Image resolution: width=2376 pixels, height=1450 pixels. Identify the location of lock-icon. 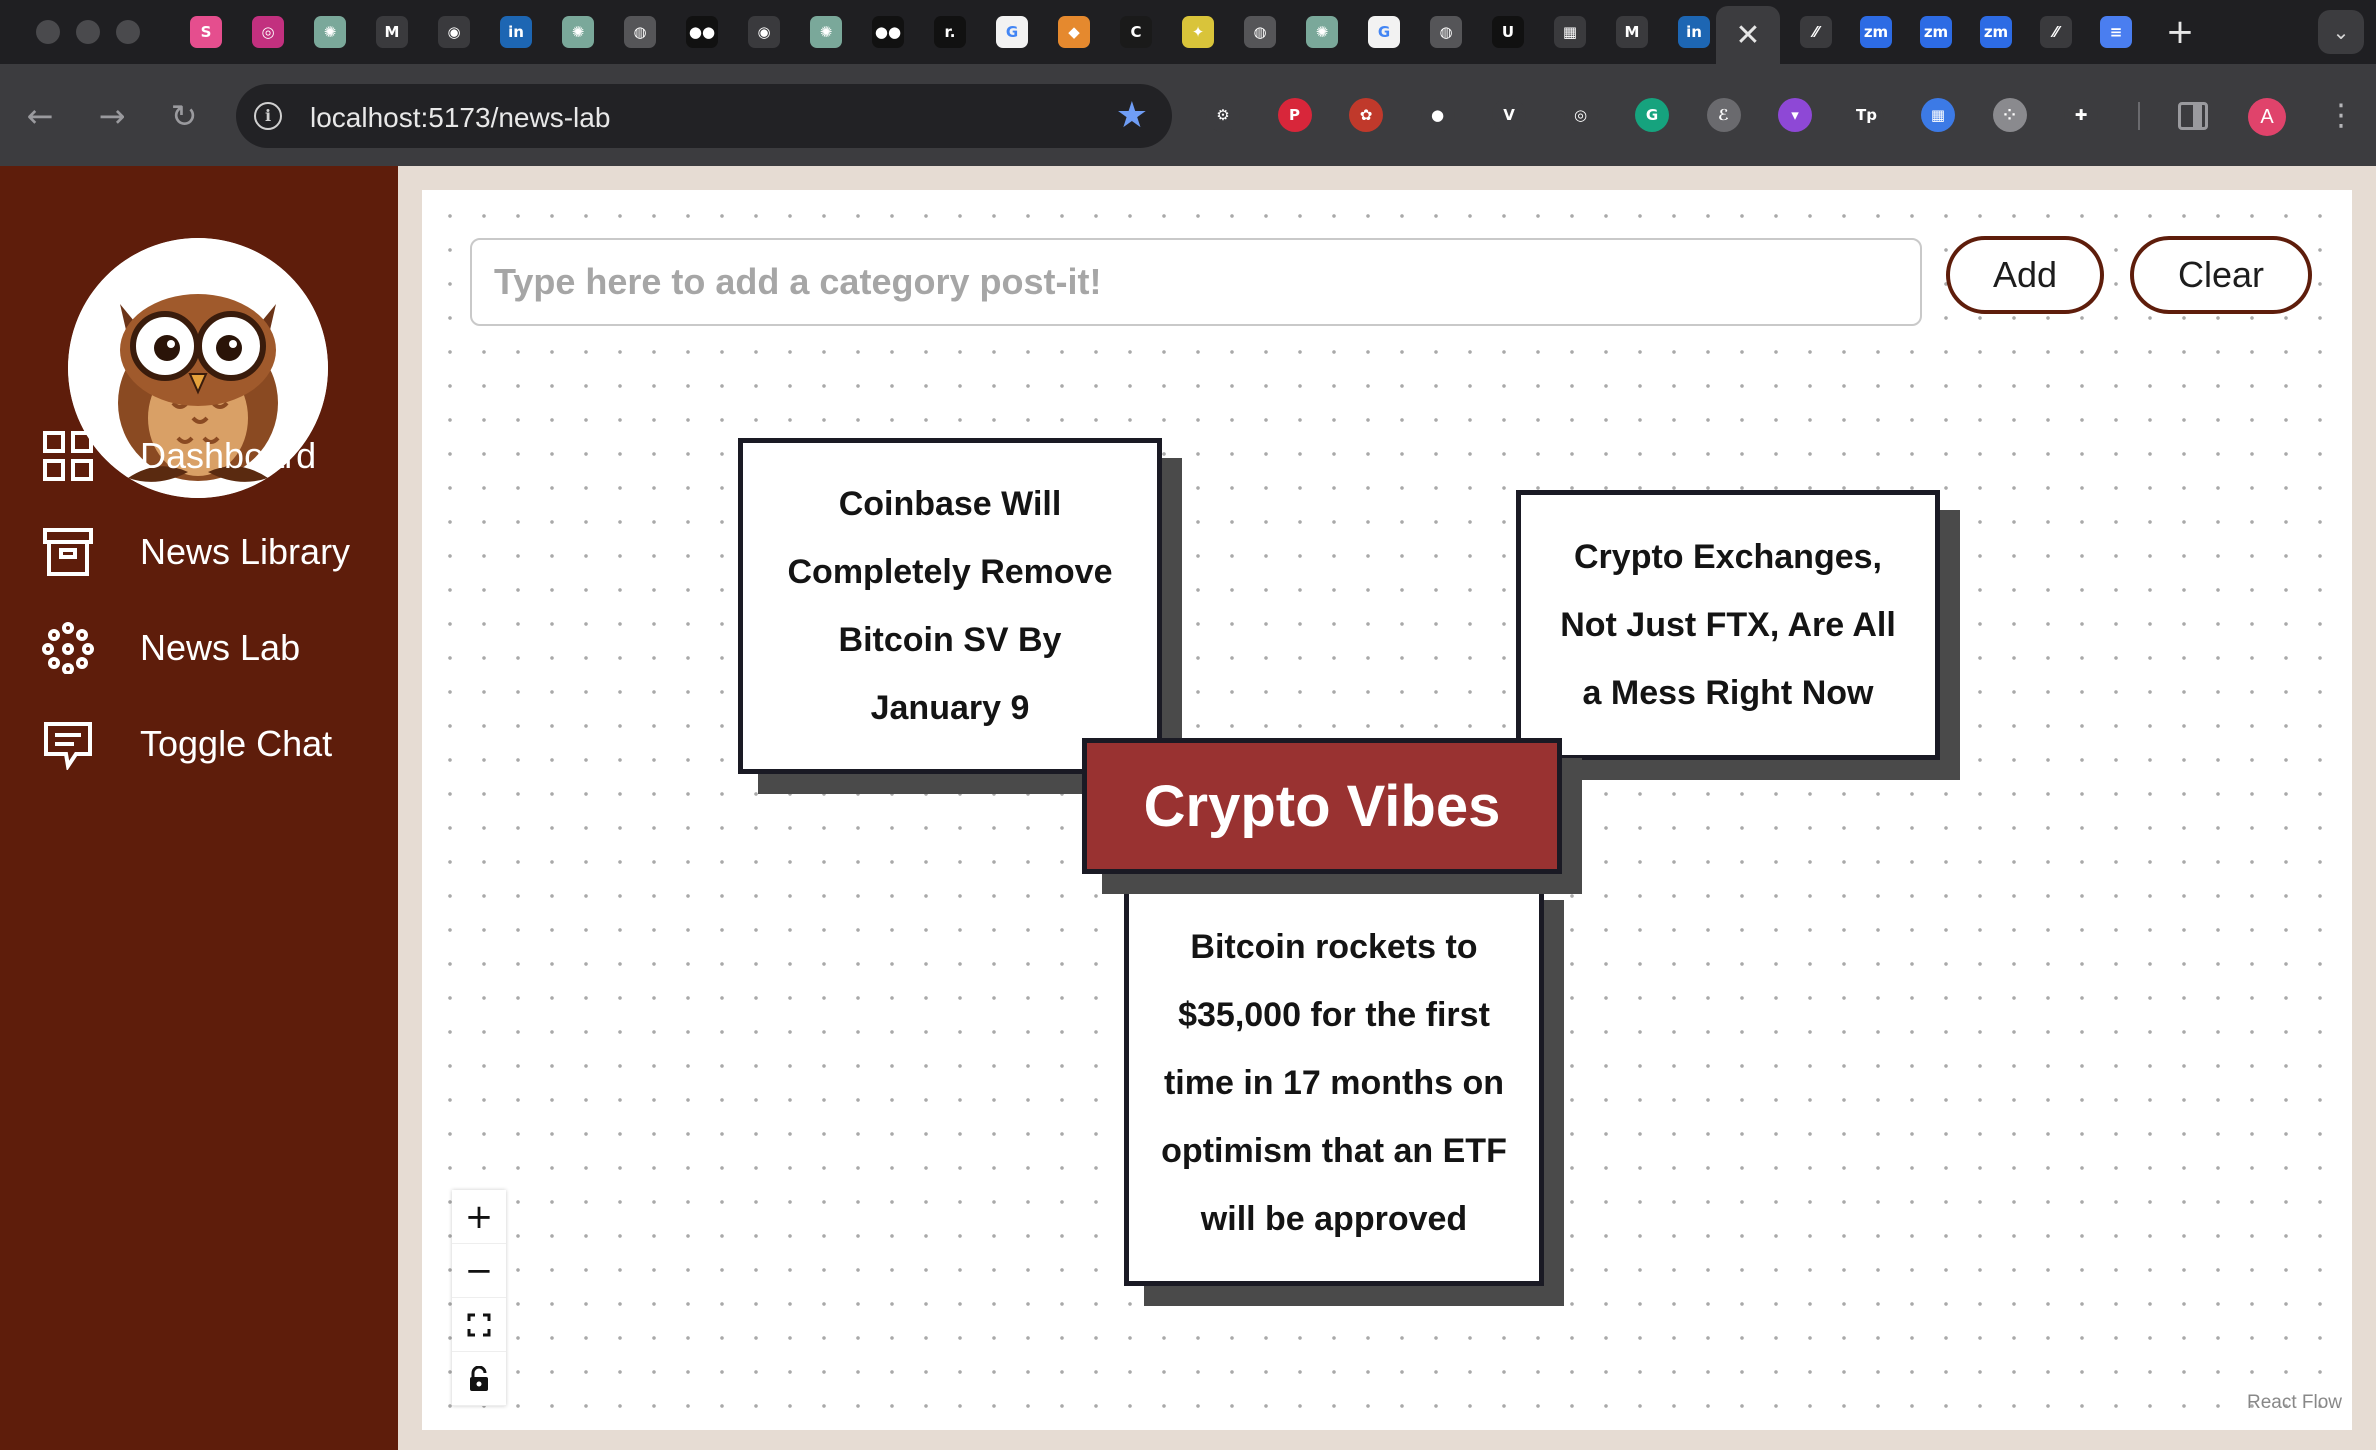
(479, 1378).